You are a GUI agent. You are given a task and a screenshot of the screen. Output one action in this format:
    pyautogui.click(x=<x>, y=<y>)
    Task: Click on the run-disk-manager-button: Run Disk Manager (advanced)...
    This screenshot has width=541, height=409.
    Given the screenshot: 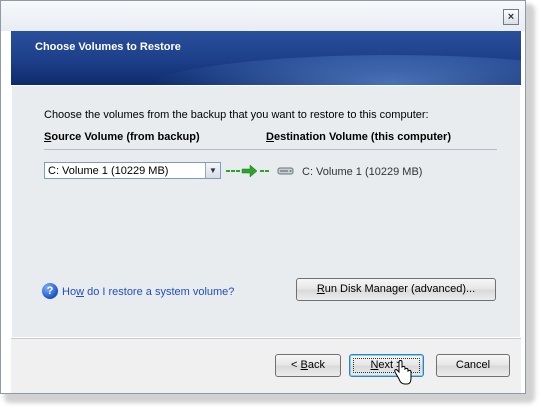 What is the action you would take?
    pyautogui.click(x=396, y=289)
    